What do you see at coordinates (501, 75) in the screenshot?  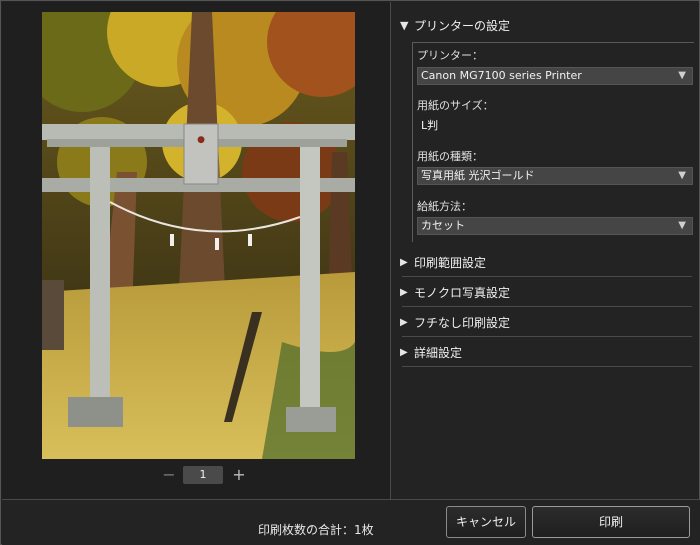 I see `printer-select-value: Canon MG7100 series Printer` at bounding box center [501, 75].